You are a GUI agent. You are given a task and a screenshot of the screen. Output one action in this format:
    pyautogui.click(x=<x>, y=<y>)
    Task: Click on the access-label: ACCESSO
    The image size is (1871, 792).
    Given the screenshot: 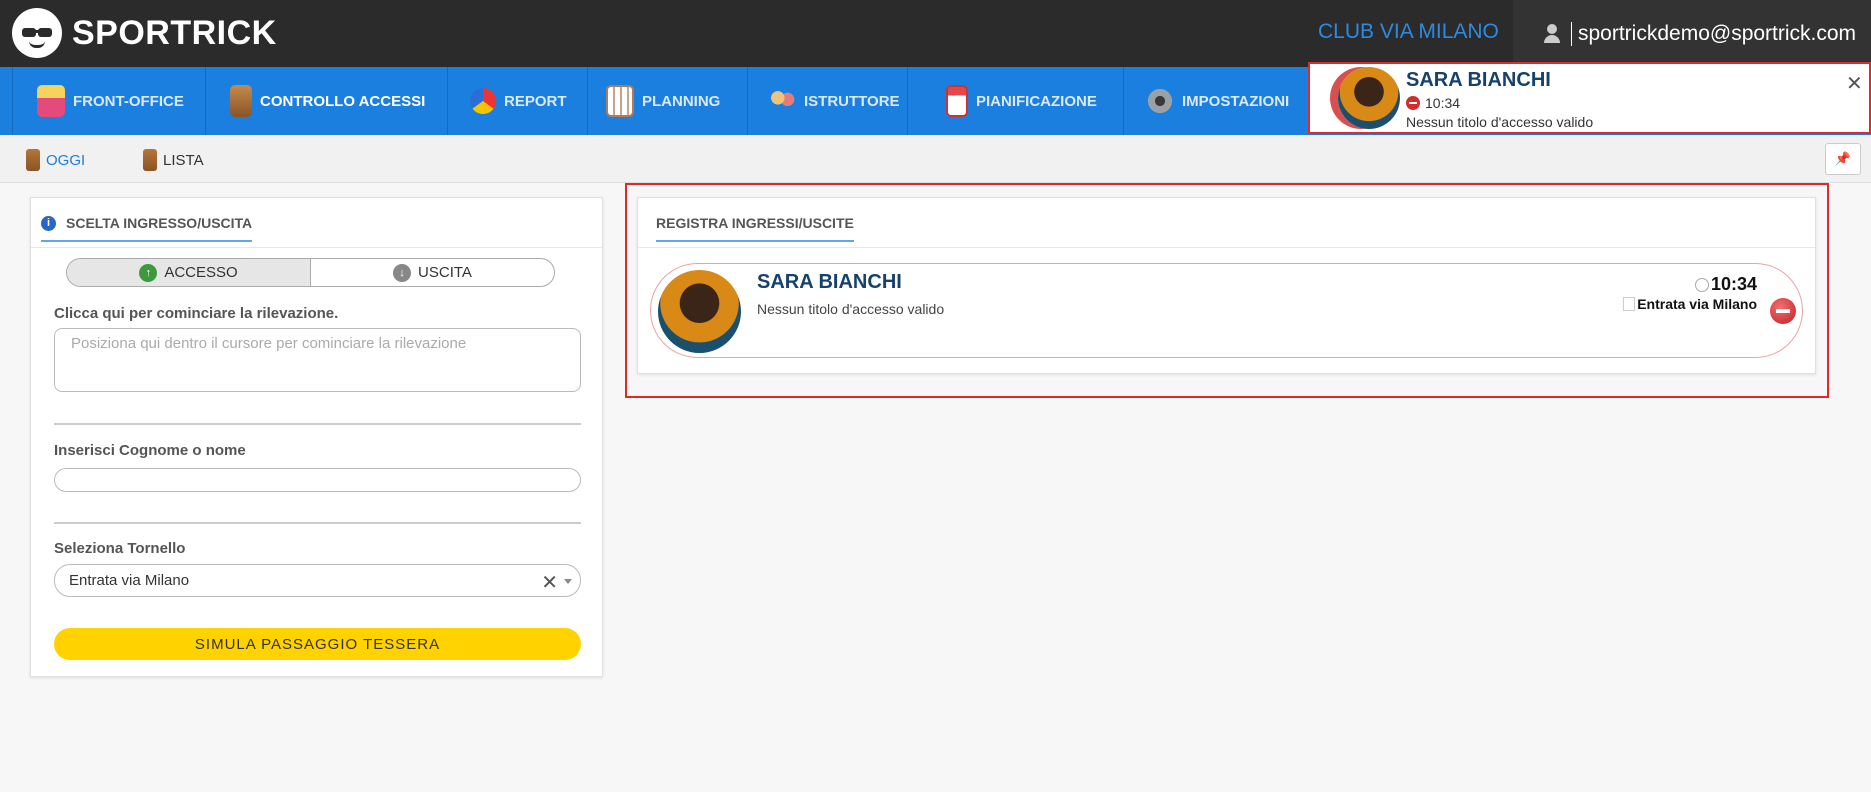 What is the action you would take?
    pyautogui.click(x=201, y=272)
    